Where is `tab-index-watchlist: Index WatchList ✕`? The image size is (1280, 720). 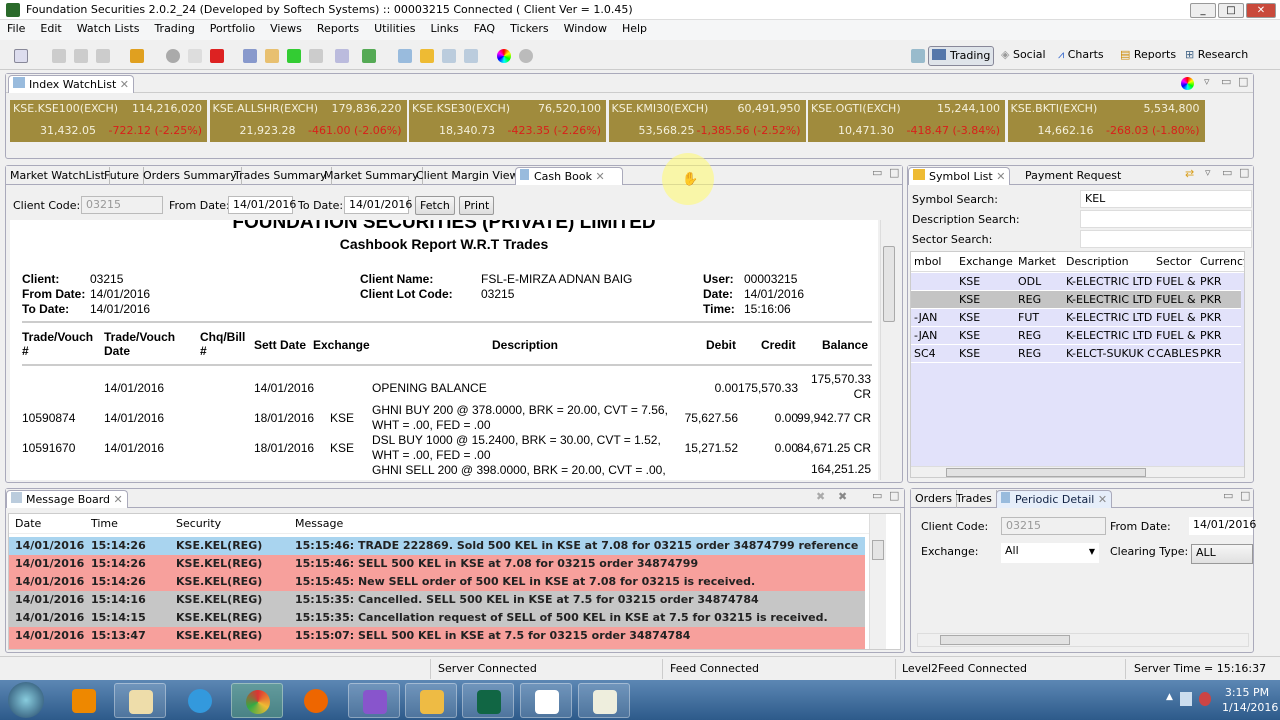
tab-index-watchlist: Index WatchList ✕ is located at coordinates (71, 84).